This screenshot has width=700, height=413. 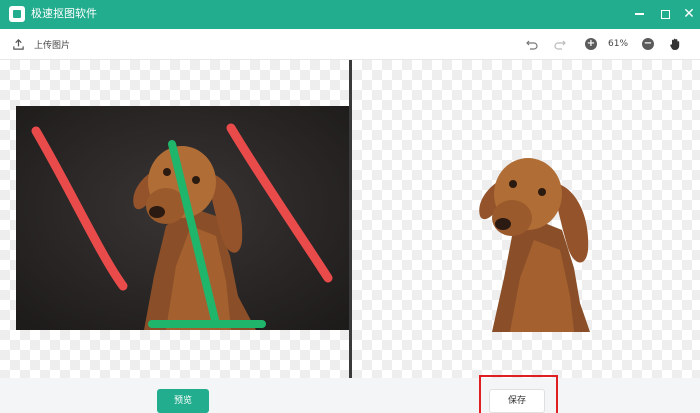 What do you see at coordinates (18, 44) in the screenshot?
I see `upload-icon` at bounding box center [18, 44].